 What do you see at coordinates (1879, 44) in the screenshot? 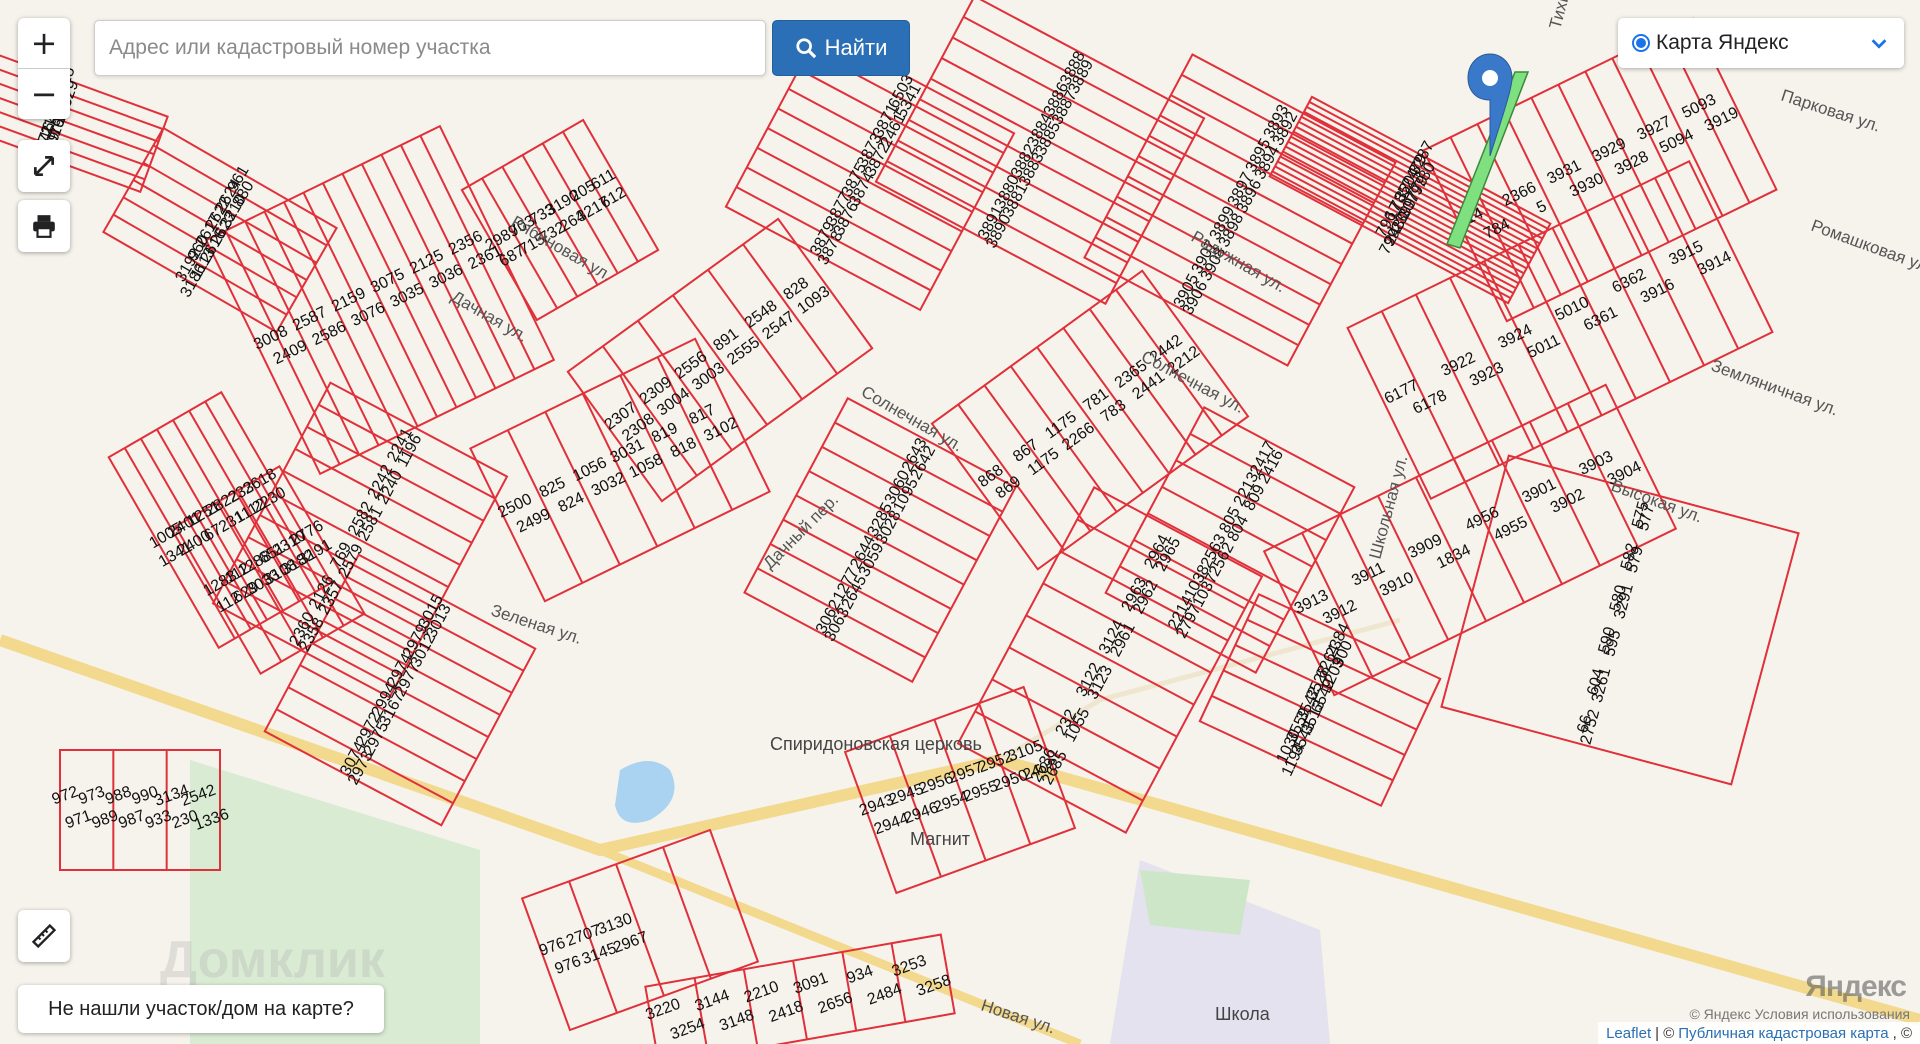
I see `chevron-down-icon` at bounding box center [1879, 44].